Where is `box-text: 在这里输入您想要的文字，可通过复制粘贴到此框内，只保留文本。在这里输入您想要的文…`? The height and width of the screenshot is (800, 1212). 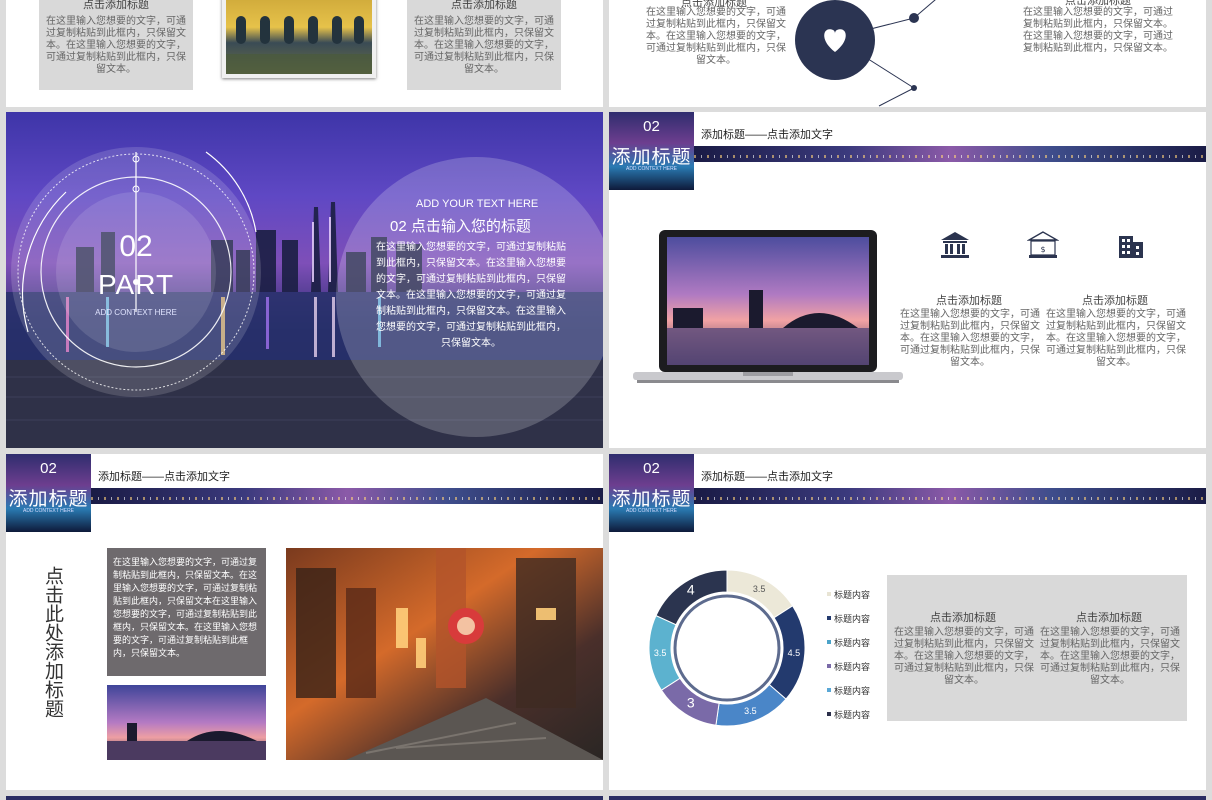 box-text: 在这里输入您想要的文字，可通过复制粘贴到此框内，只保留文本。在这里输入您想要的文… is located at coordinates (185, 607).